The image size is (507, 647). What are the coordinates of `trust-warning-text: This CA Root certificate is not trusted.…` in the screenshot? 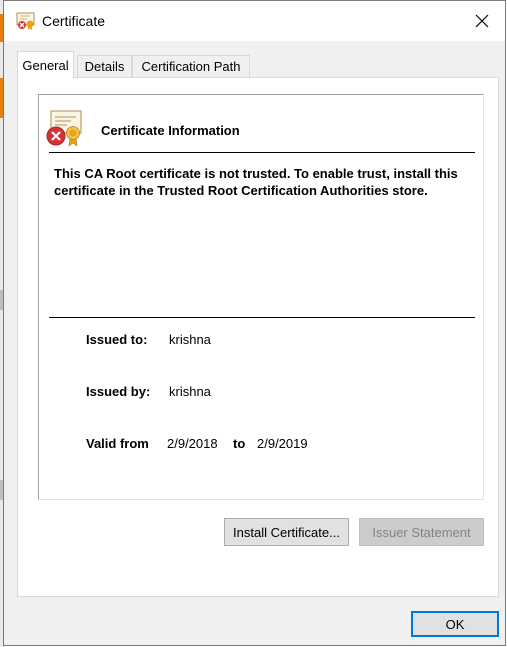 It's located at (256, 182).